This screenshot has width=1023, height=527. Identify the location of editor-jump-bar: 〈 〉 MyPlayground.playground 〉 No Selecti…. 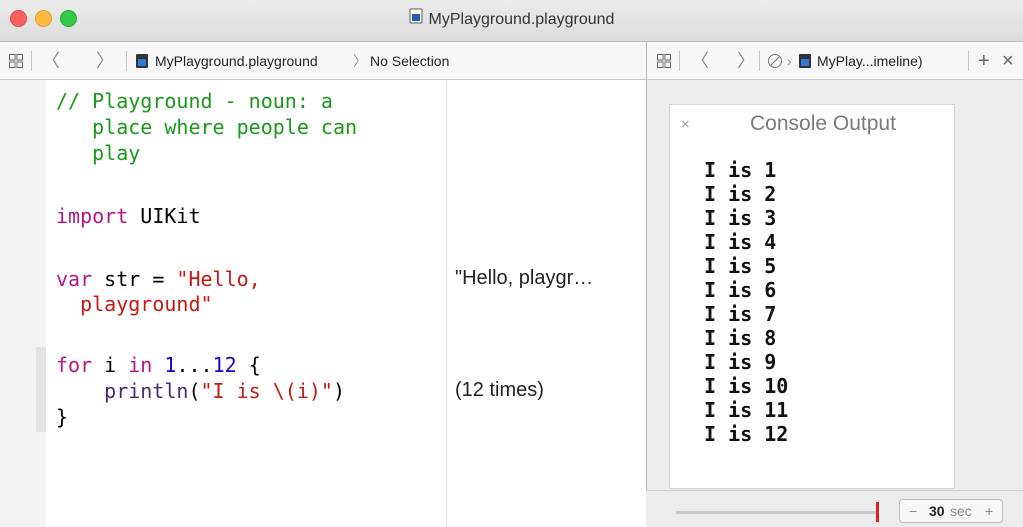
(323, 61).